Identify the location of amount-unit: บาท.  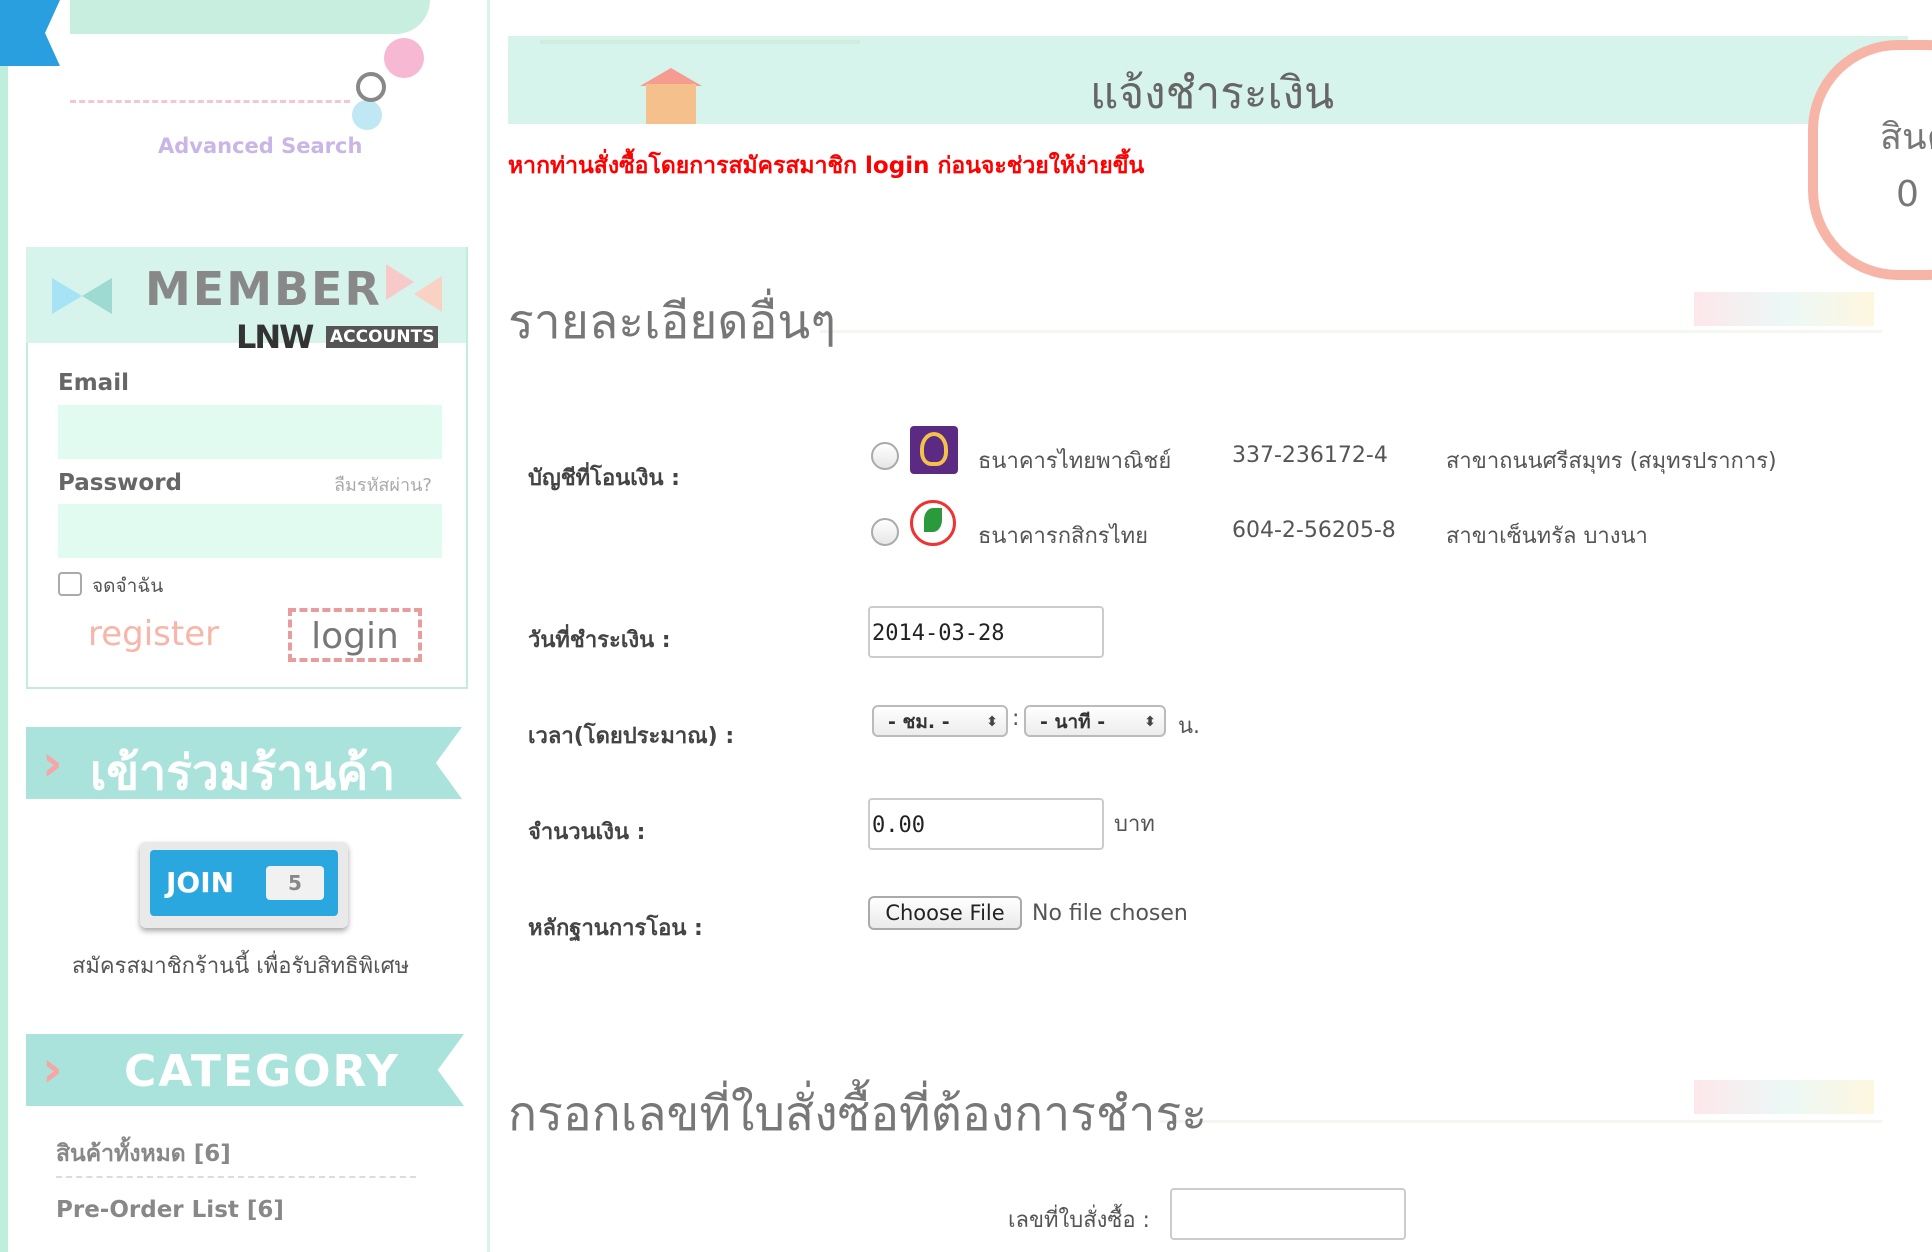
(1134, 824).